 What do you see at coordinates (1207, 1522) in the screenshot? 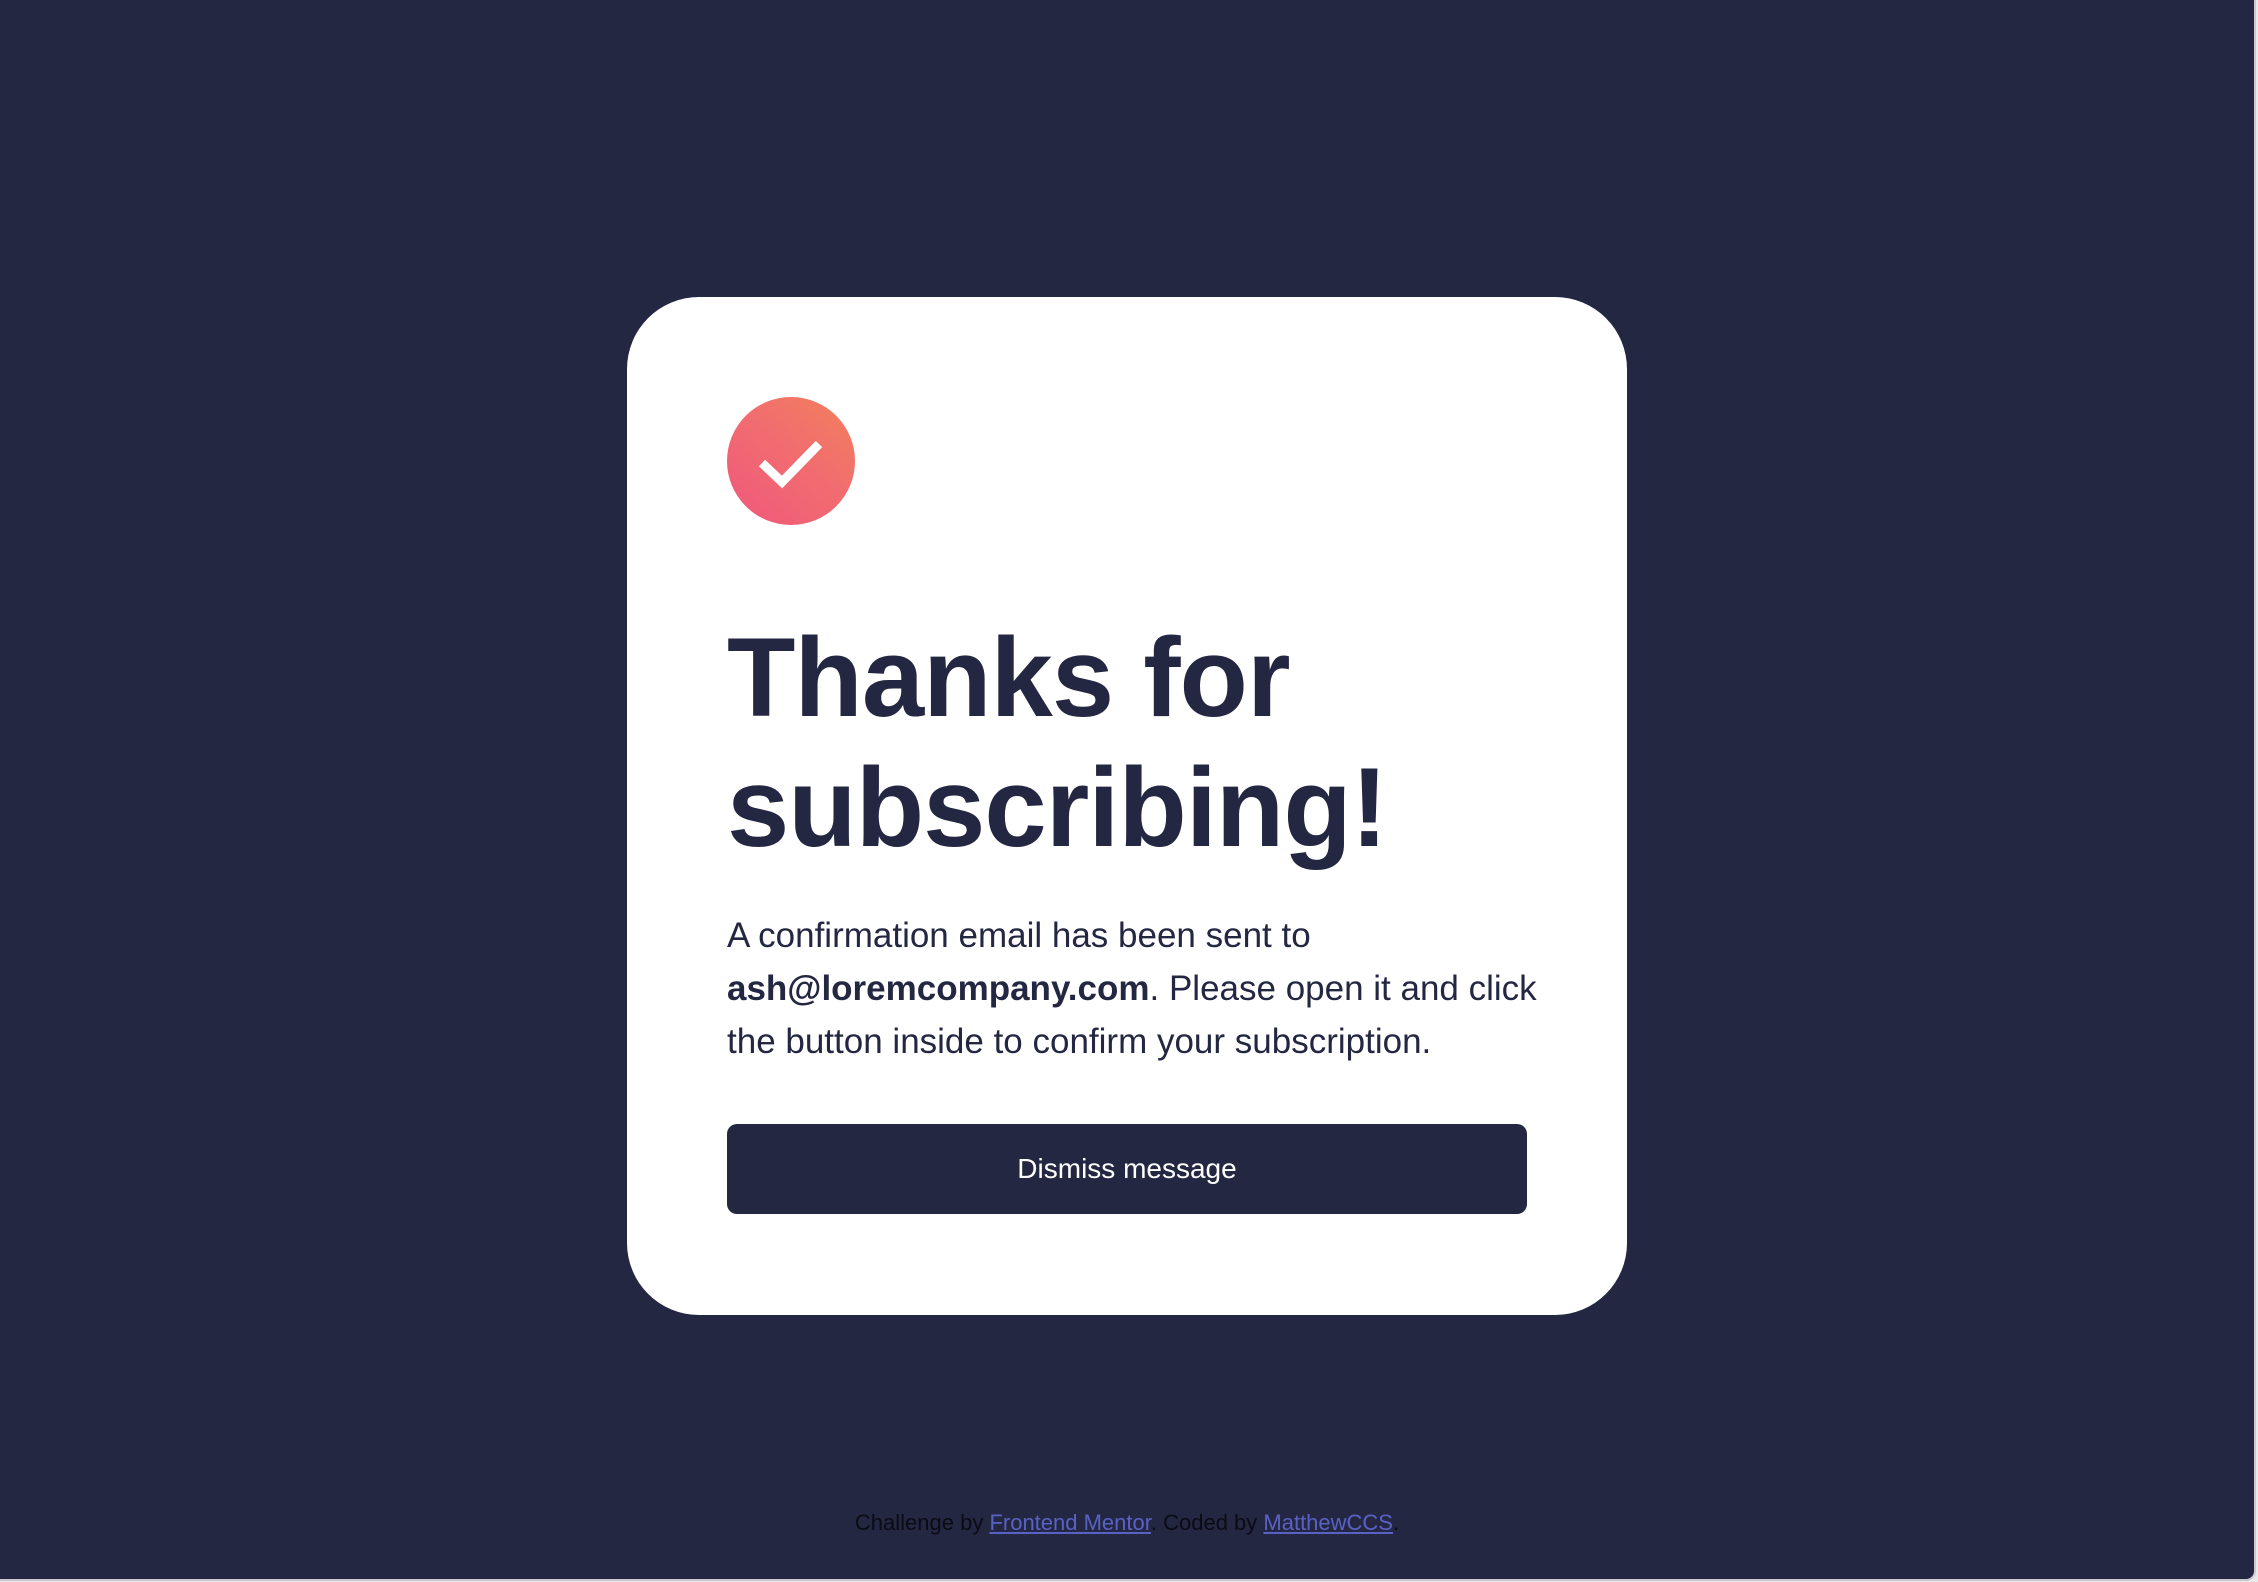
I see `attribution-coded-text: . Coded by` at bounding box center [1207, 1522].